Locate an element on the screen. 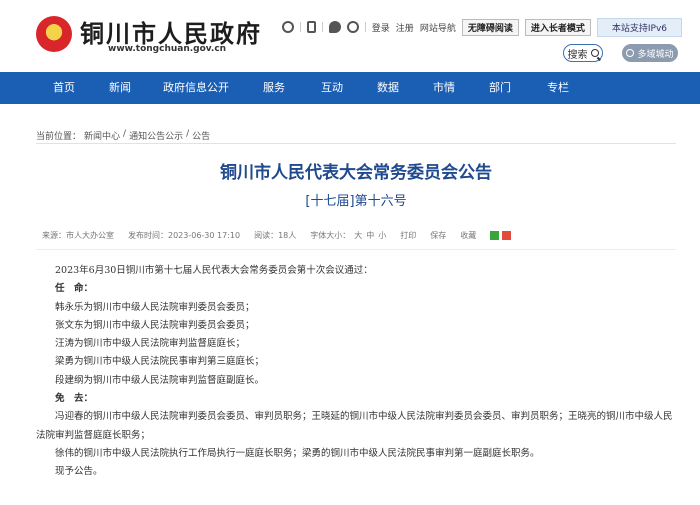  breadcrumb-notices: 通知公告公示 is located at coordinates (156, 135).